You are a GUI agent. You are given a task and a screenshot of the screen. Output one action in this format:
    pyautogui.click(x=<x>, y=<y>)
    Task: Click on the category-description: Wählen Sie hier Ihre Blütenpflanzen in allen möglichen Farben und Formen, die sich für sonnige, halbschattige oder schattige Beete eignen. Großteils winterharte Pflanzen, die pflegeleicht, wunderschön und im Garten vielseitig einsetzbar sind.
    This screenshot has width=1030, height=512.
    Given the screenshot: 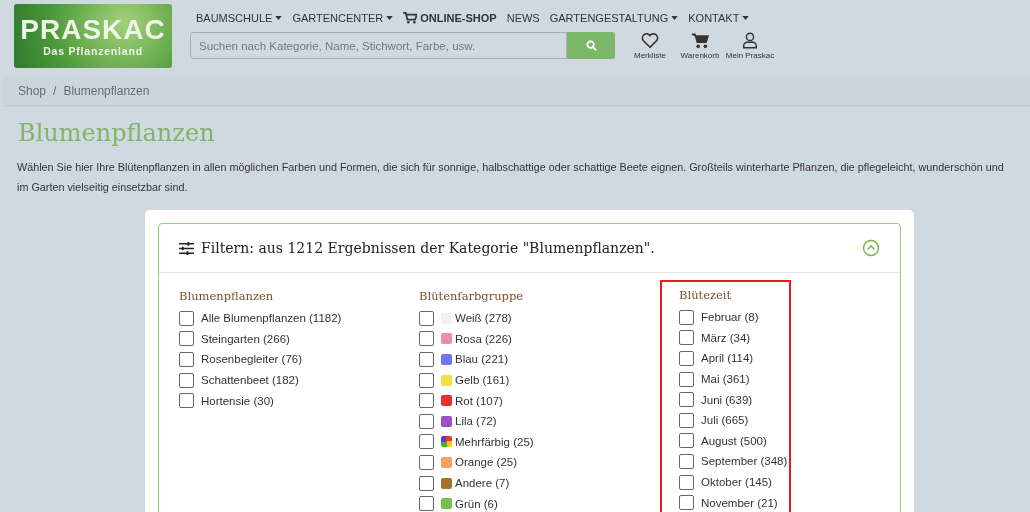 What is the action you would take?
    pyautogui.click(x=511, y=177)
    